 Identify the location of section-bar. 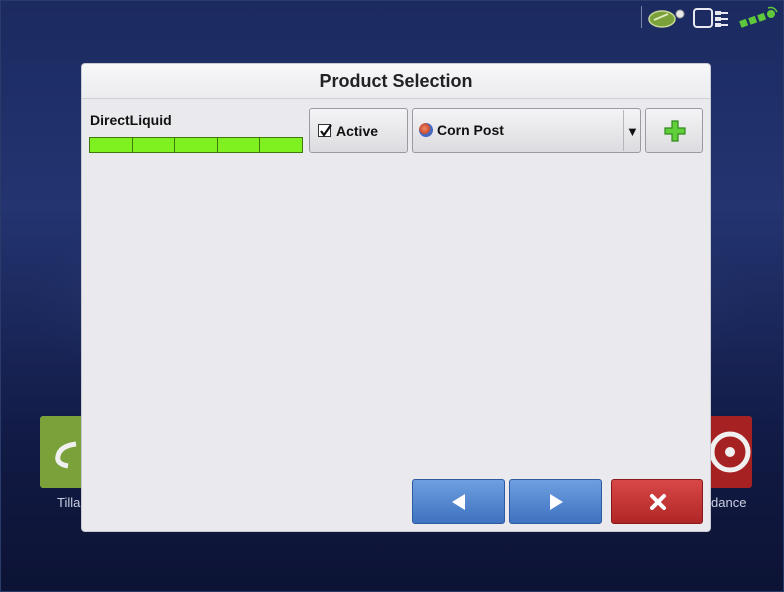
(196, 145).